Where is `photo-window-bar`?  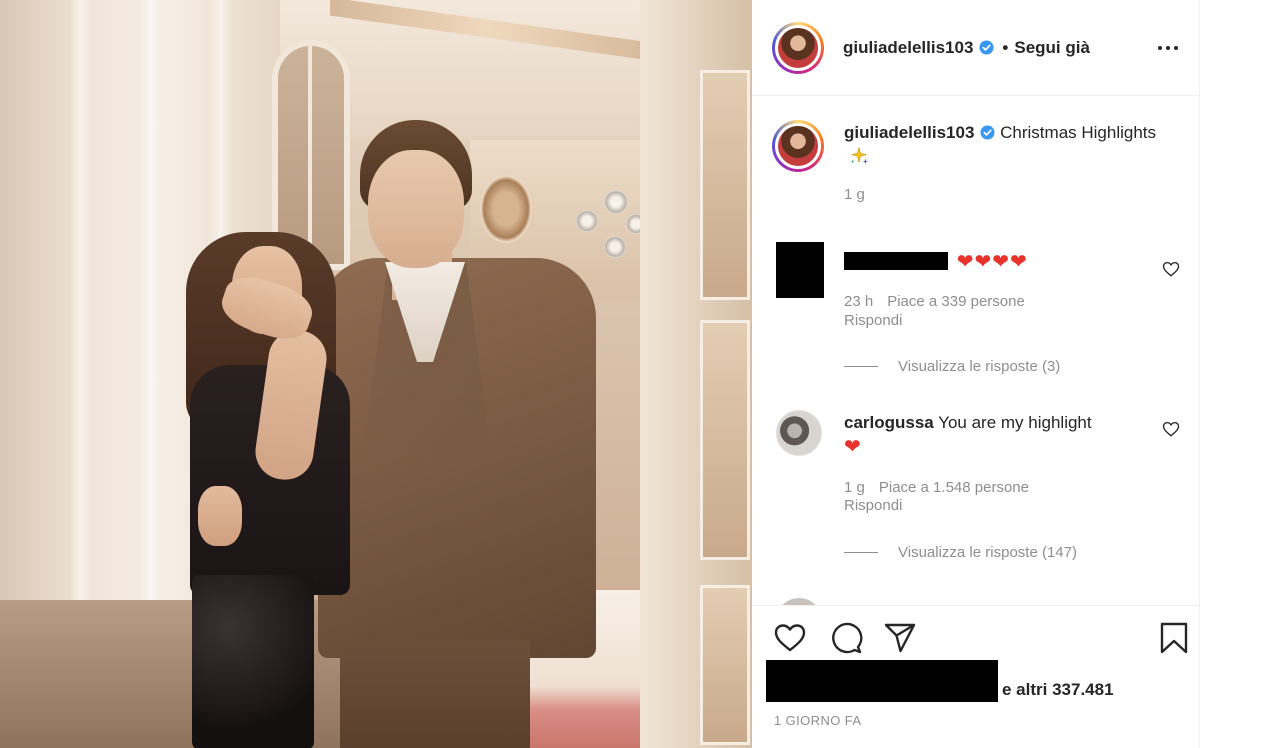 photo-window-bar is located at coordinates (310, 155).